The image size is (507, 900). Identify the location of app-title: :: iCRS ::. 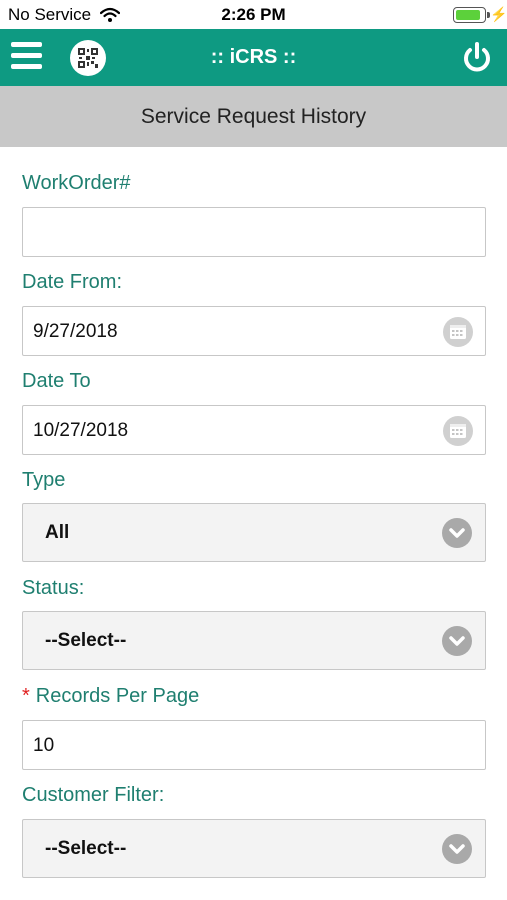
(253, 57).